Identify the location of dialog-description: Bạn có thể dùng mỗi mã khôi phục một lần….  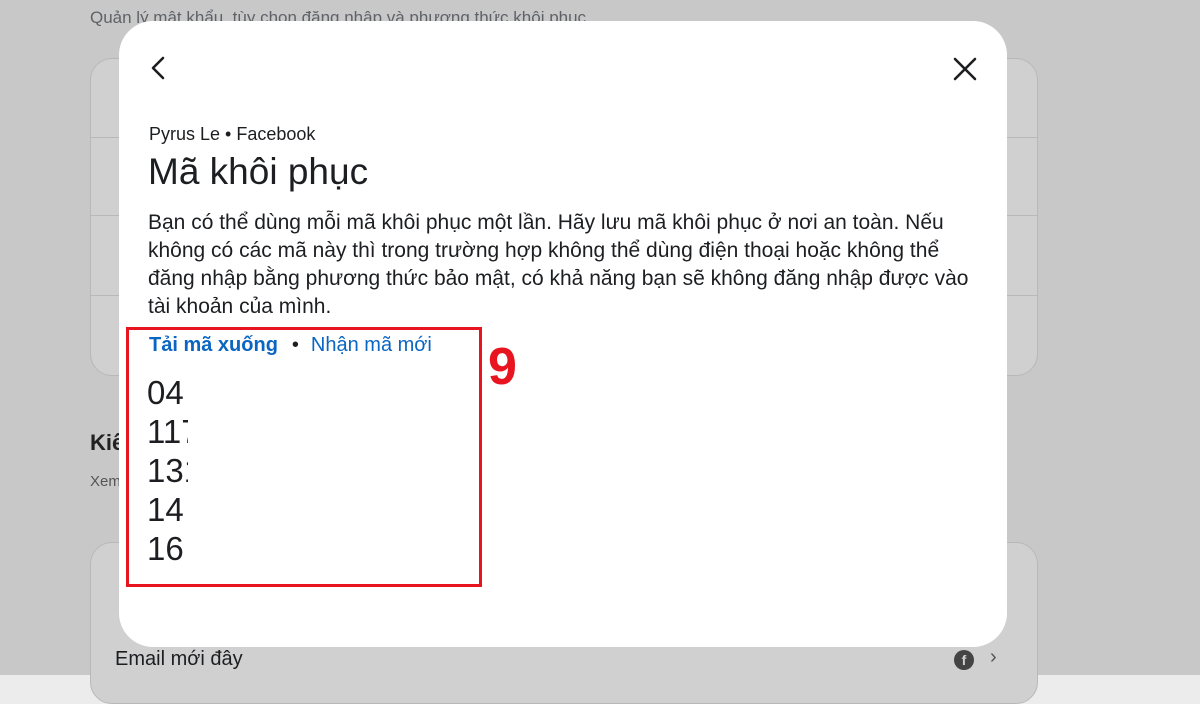
(558, 264).